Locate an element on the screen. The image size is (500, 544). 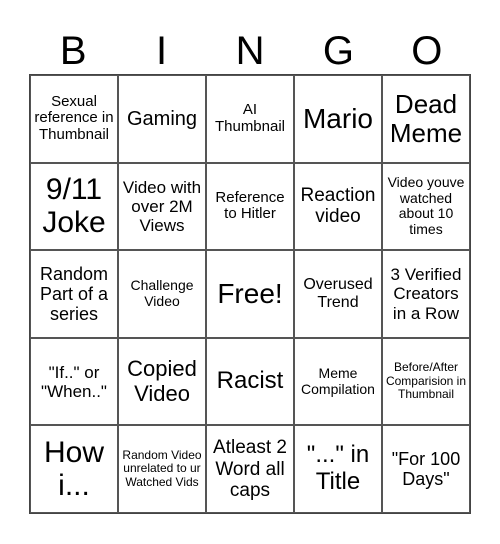
cell-text: "For 100 Days" is located at coordinates (426, 469).